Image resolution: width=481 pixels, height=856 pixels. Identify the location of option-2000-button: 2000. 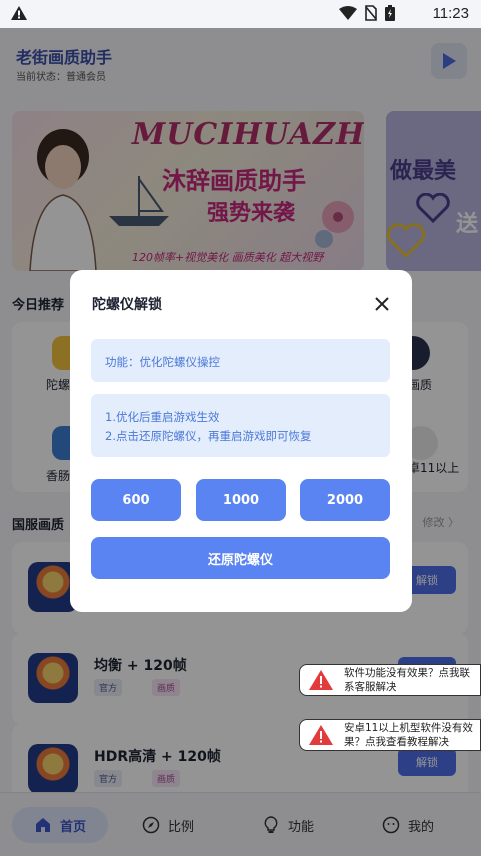
(345, 500).